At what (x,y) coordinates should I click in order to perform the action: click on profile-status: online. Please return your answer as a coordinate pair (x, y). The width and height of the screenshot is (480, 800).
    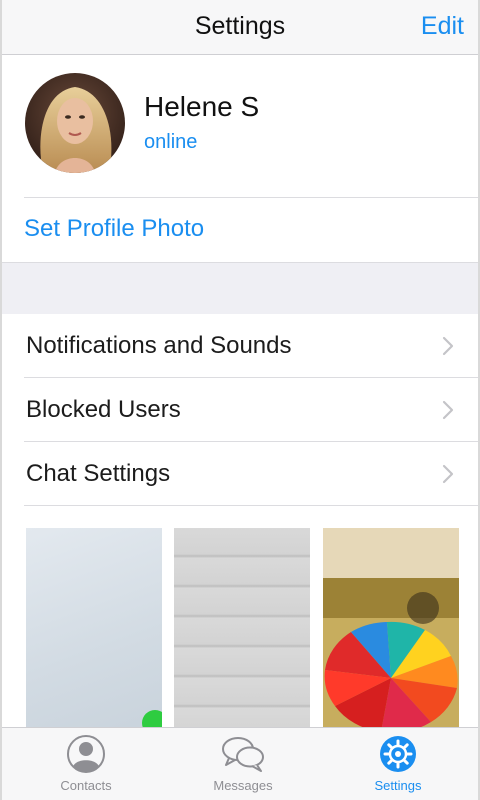
    Looking at the image, I should click on (171, 142).